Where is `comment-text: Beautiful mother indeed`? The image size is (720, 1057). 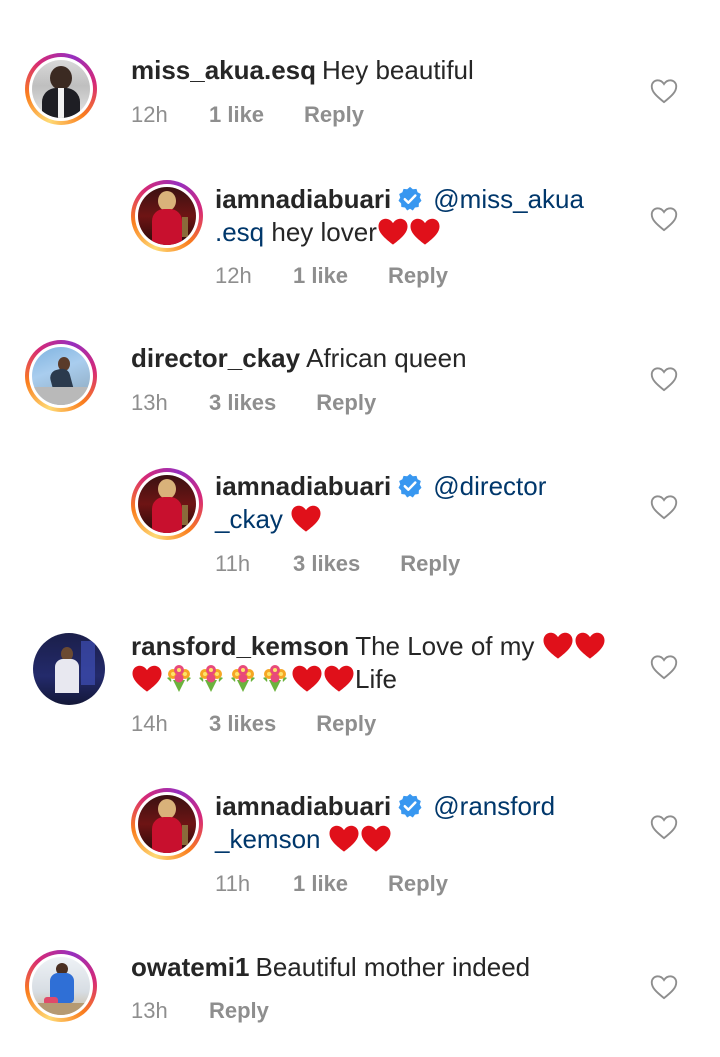 comment-text: Beautiful mother indeed is located at coordinates (393, 967).